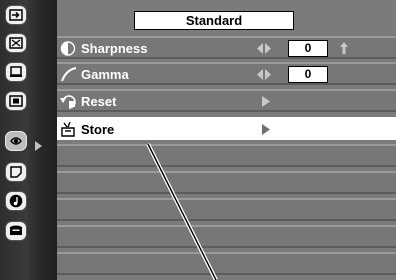 The image size is (396, 280). What do you see at coordinates (68, 102) in the screenshot?
I see `reset-icon` at bounding box center [68, 102].